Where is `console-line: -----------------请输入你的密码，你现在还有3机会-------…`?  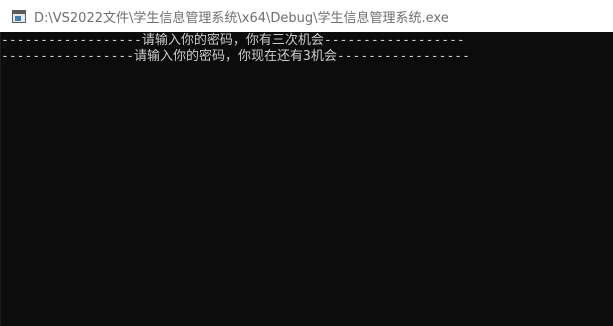 console-line: -----------------请输入你的密码，你现在还有3机会-------… is located at coordinates (235, 56).